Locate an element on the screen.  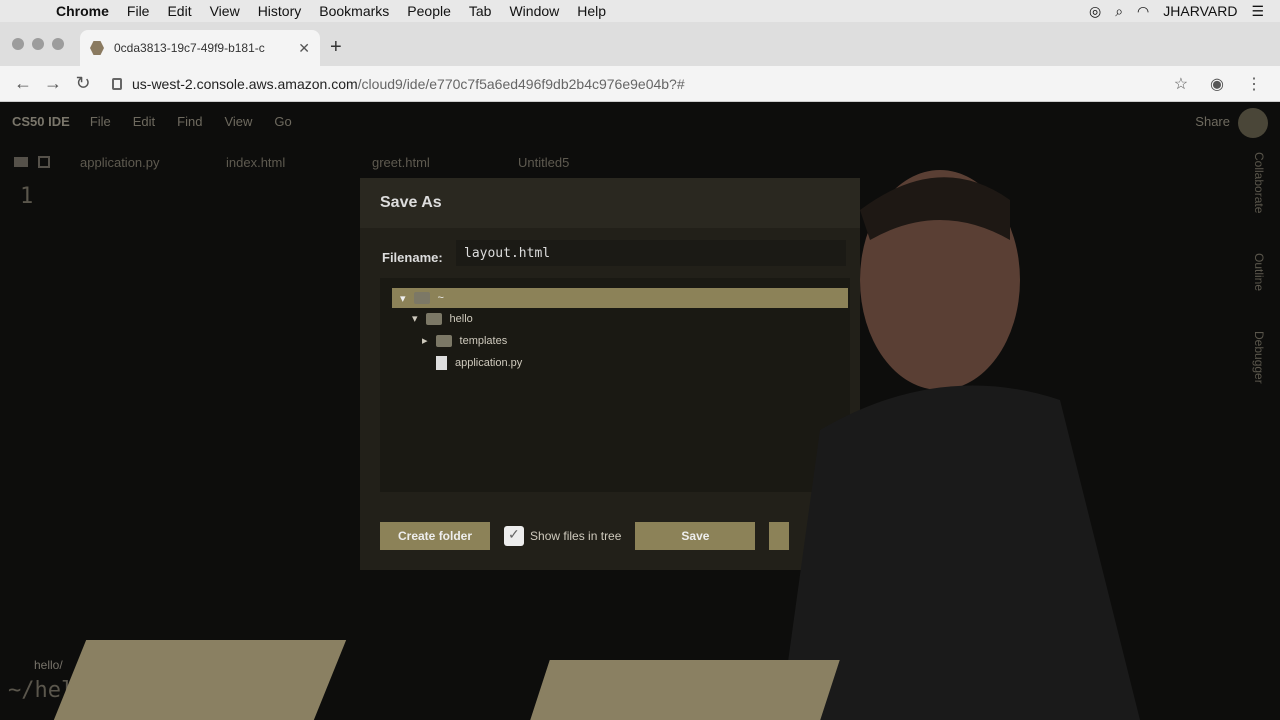
more-menu-icon: ⋮ is located at coordinates (1254, 84).